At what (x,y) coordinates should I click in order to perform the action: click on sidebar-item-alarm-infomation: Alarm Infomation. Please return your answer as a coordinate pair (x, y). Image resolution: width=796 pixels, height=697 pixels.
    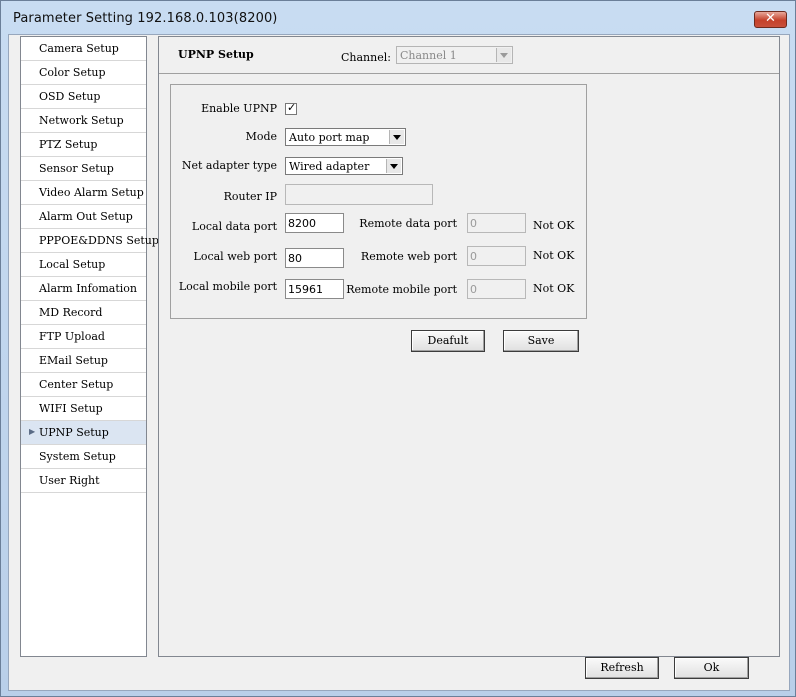
    Looking at the image, I should click on (83, 289).